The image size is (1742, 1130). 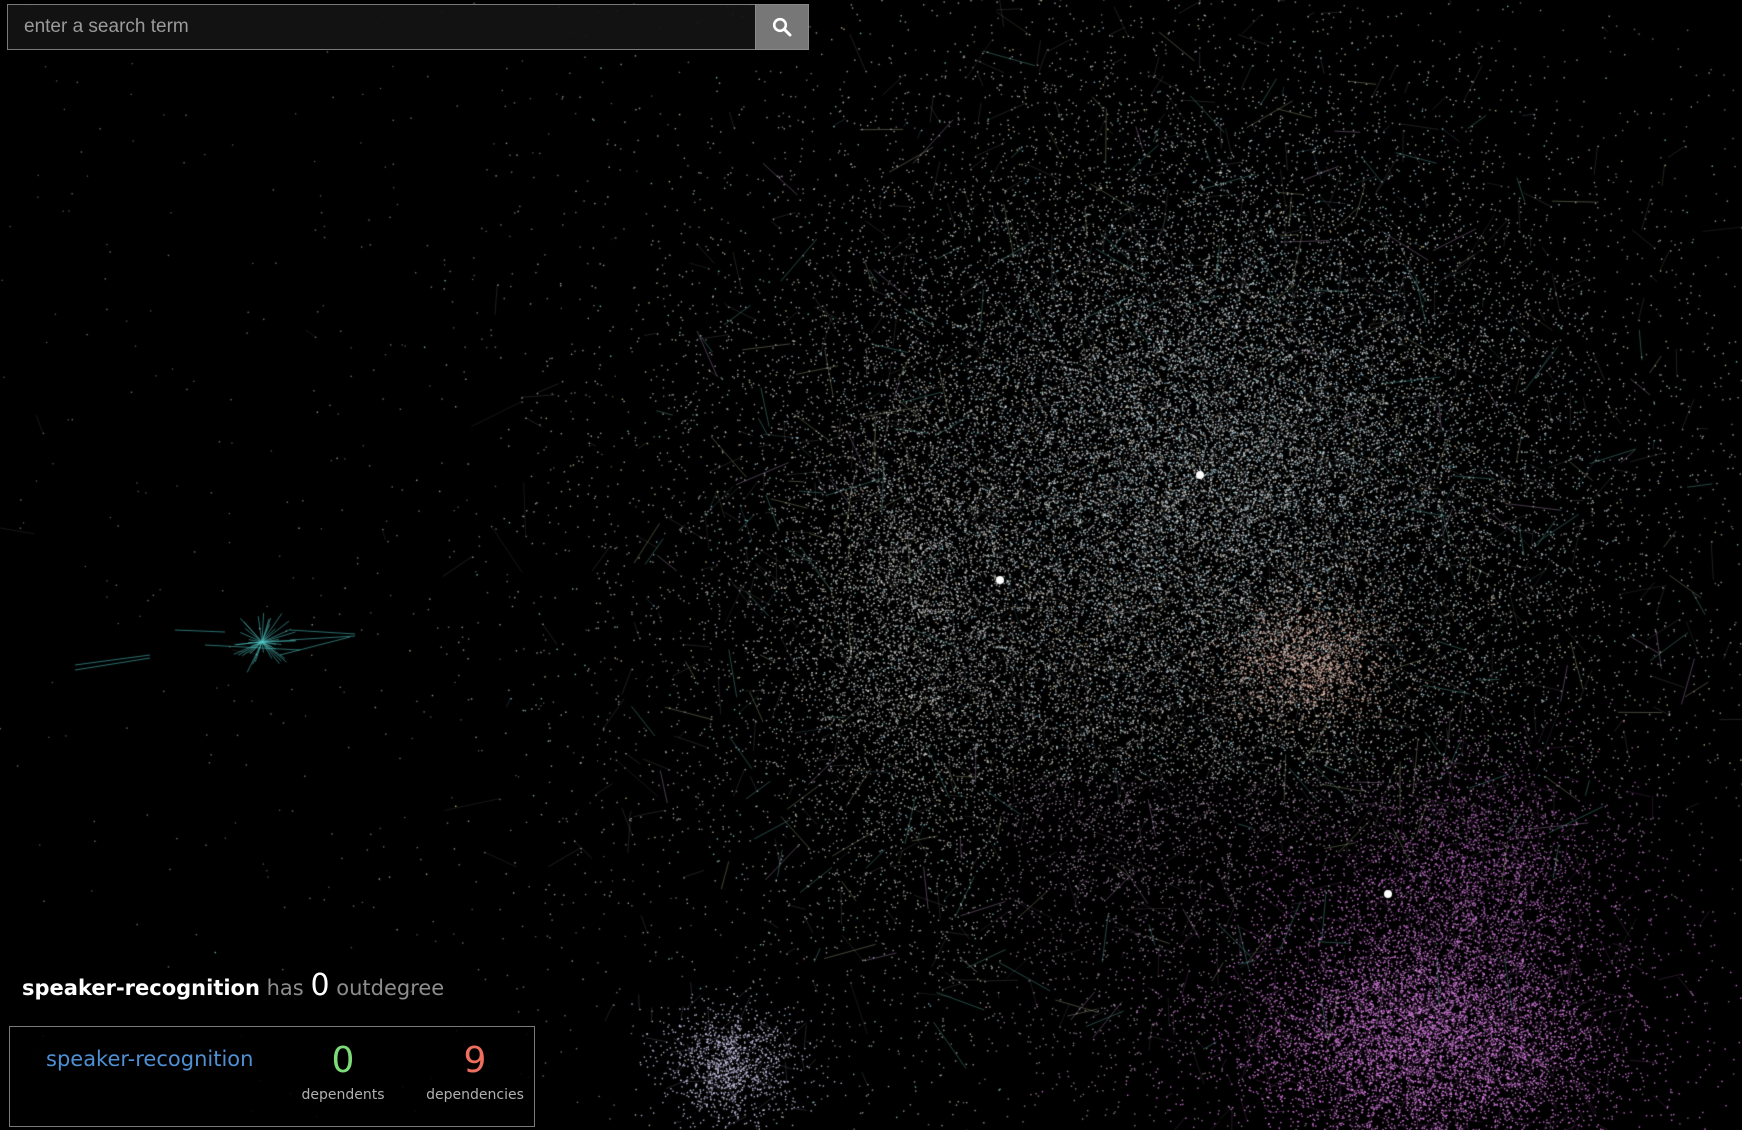 I want to click on search-icon, so click(x=782, y=27).